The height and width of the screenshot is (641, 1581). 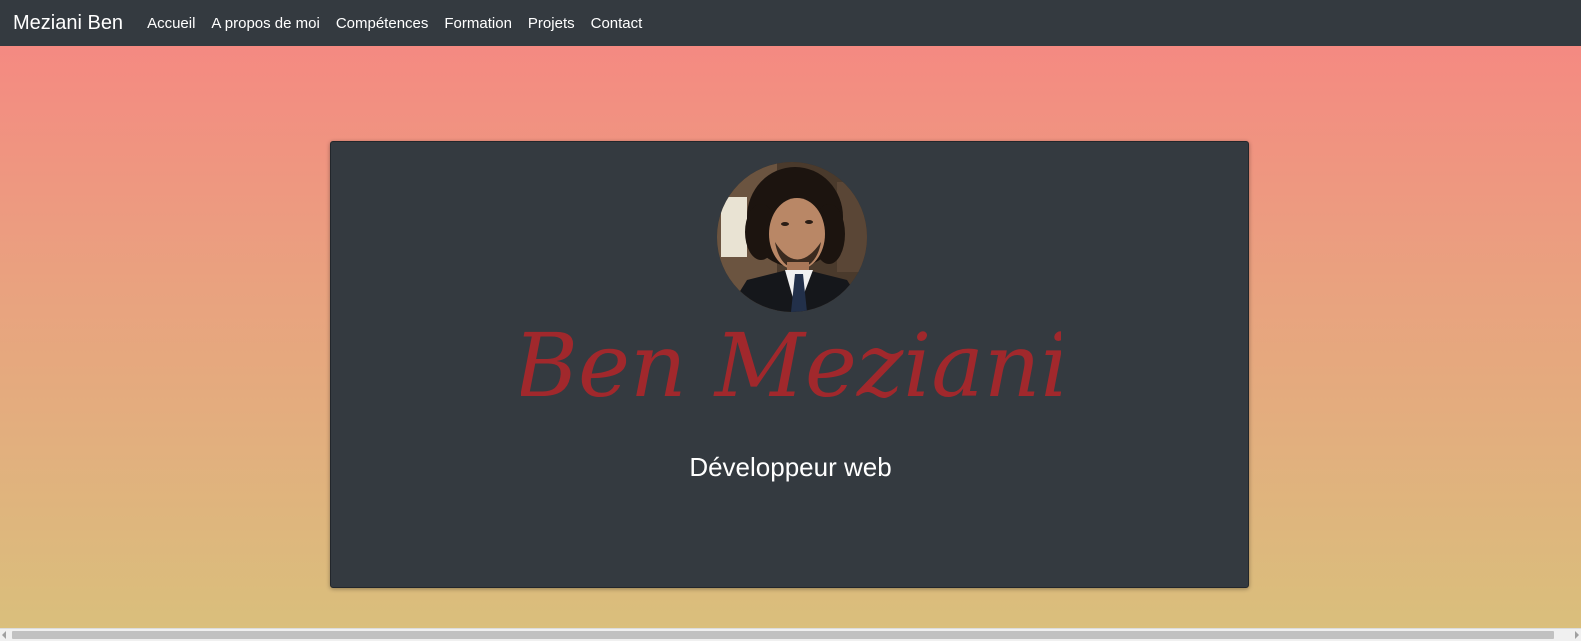 I want to click on nav-link-contact: Contact, so click(x=617, y=23).